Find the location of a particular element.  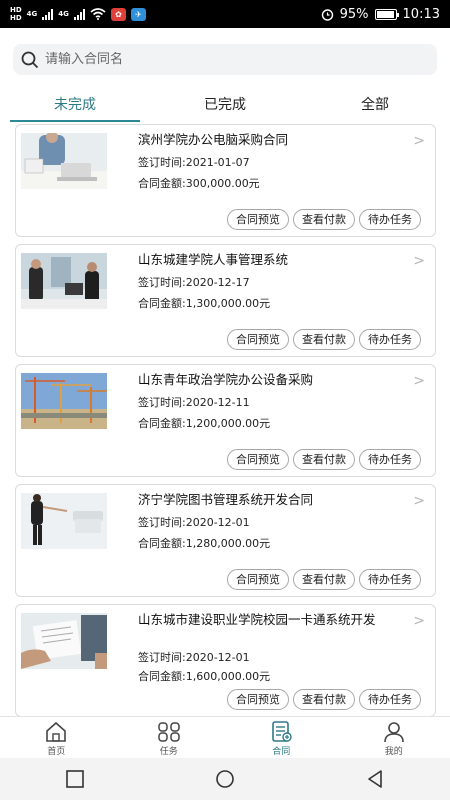

nav-profile: 我的 is located at coordinates (394, 737).